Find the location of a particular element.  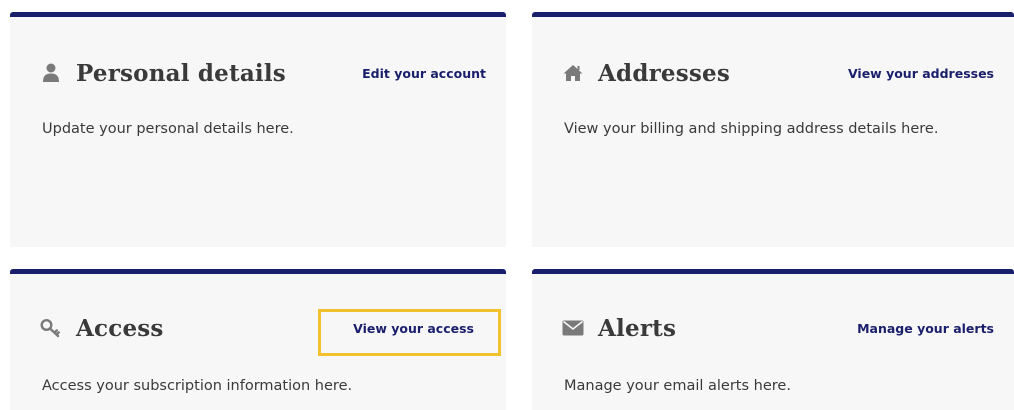

key-icon is located at coordinates (51, 328).